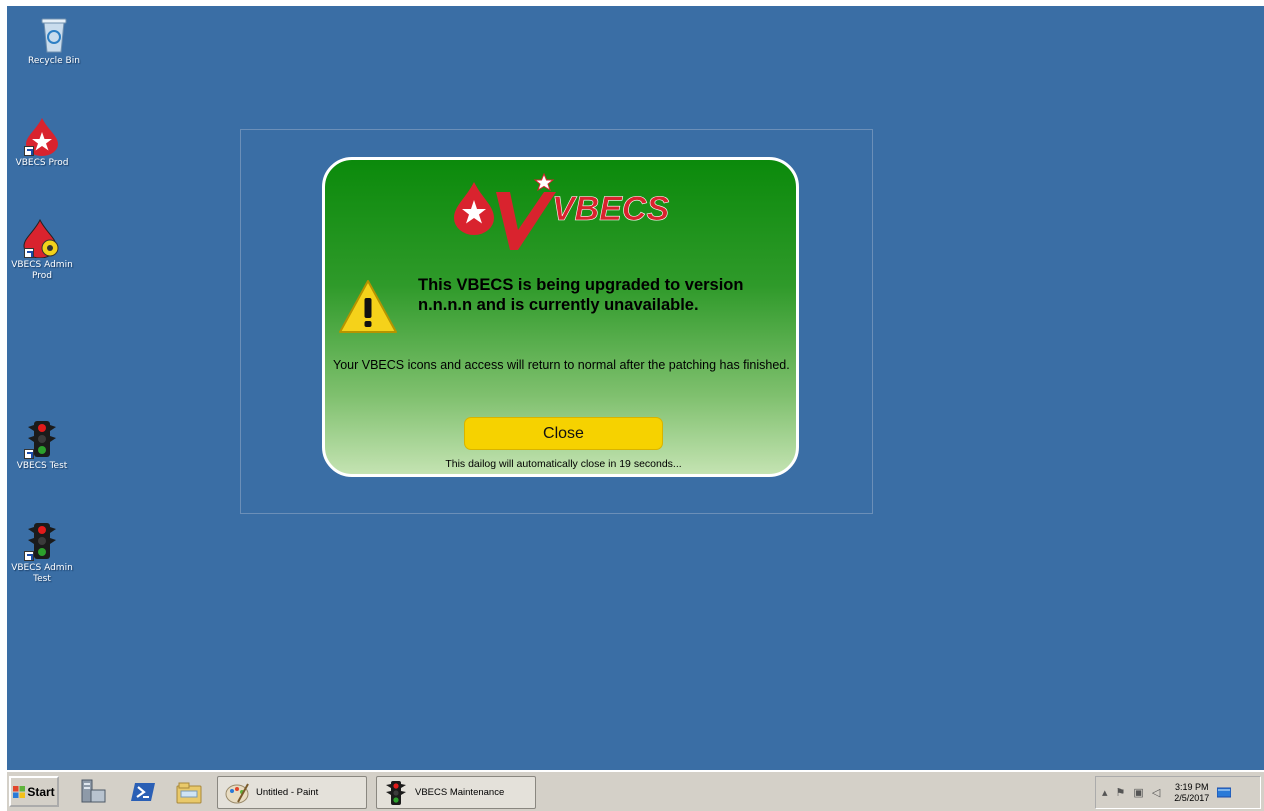 This screenshot has width=1264, height=811. I want to click on desktop-icon-label: VBECS Admin Prod, so click(42, 270).